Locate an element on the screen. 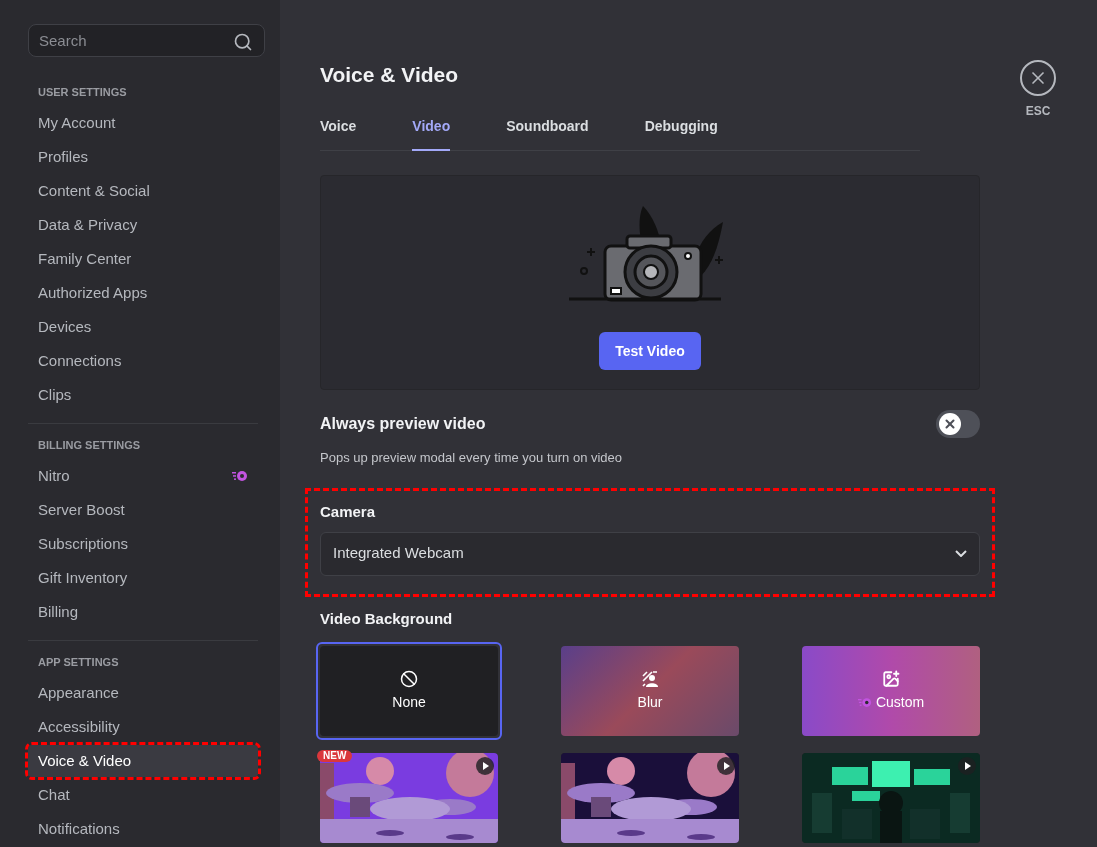 The height and width of the screenshot is (847, 1097). sidebar-item: Nitro is located at coordinates (143, 476).